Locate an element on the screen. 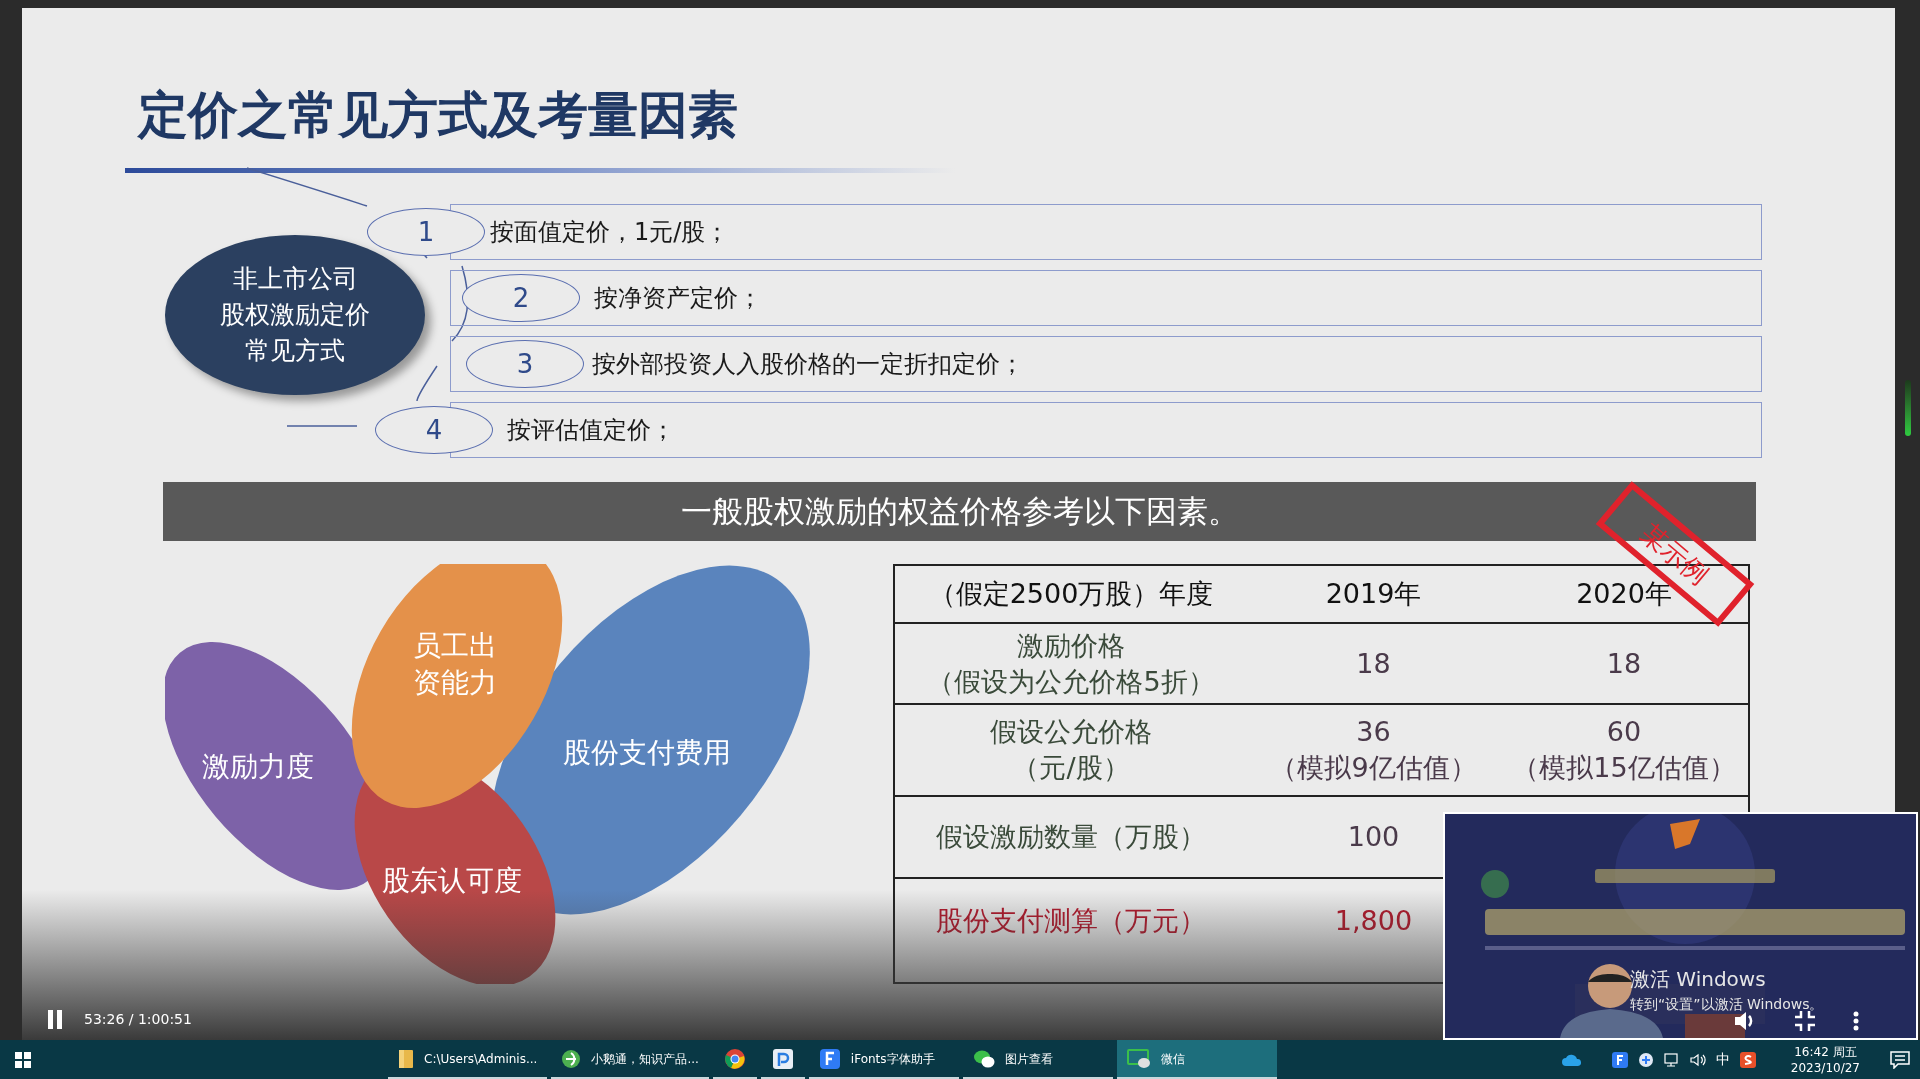 This screenshot has height=1079, width=1920. banner-text: 一般股权激励的权益价格参考以下因素。 is located at coordinates (959, 512).